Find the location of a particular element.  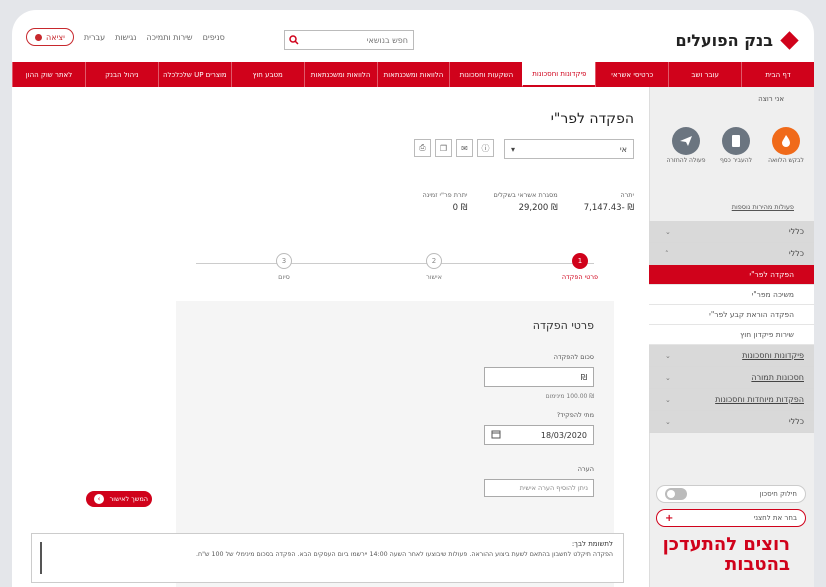

amount-label: סכום להפקדה is located at coordinates (573, 357).